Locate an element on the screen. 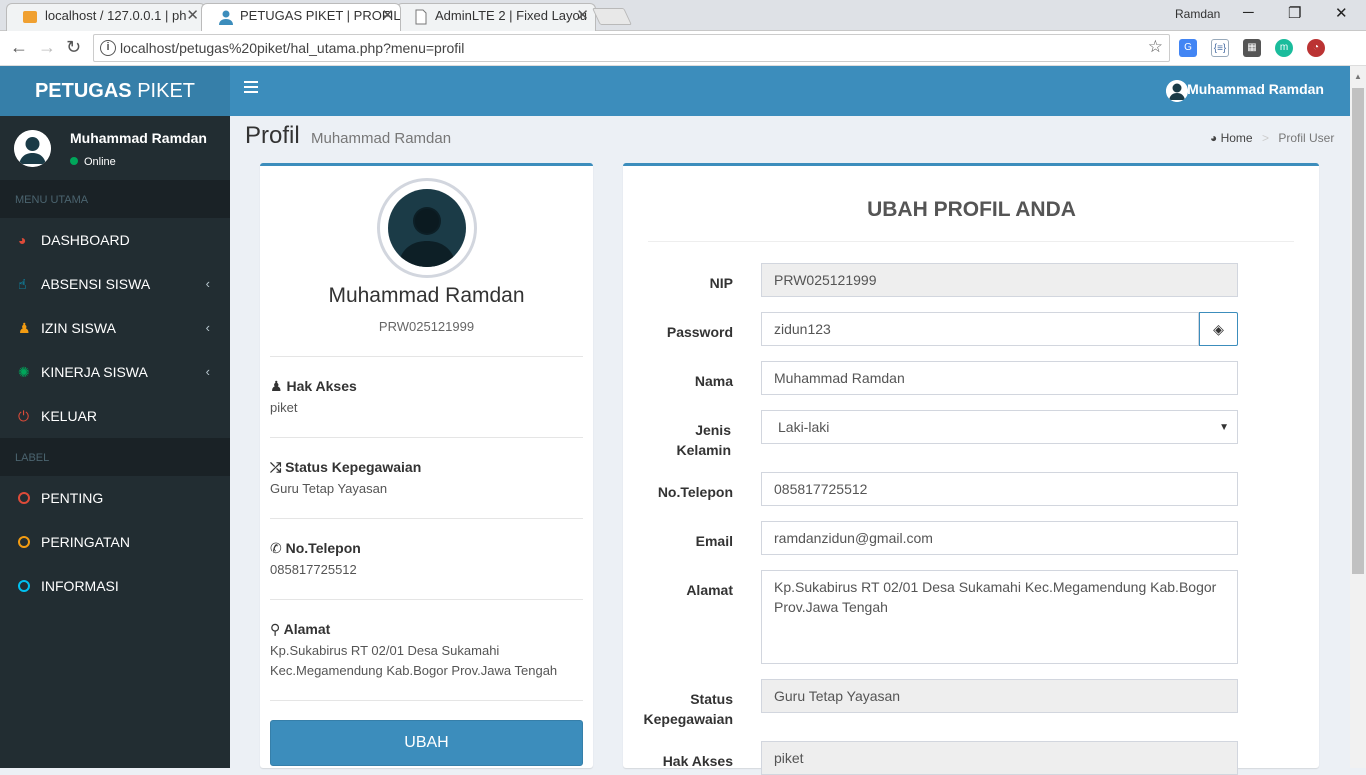 This screenshot has width=1366, height=775. map-marker-icon: ⚲ is located at coordinates (277, 629).